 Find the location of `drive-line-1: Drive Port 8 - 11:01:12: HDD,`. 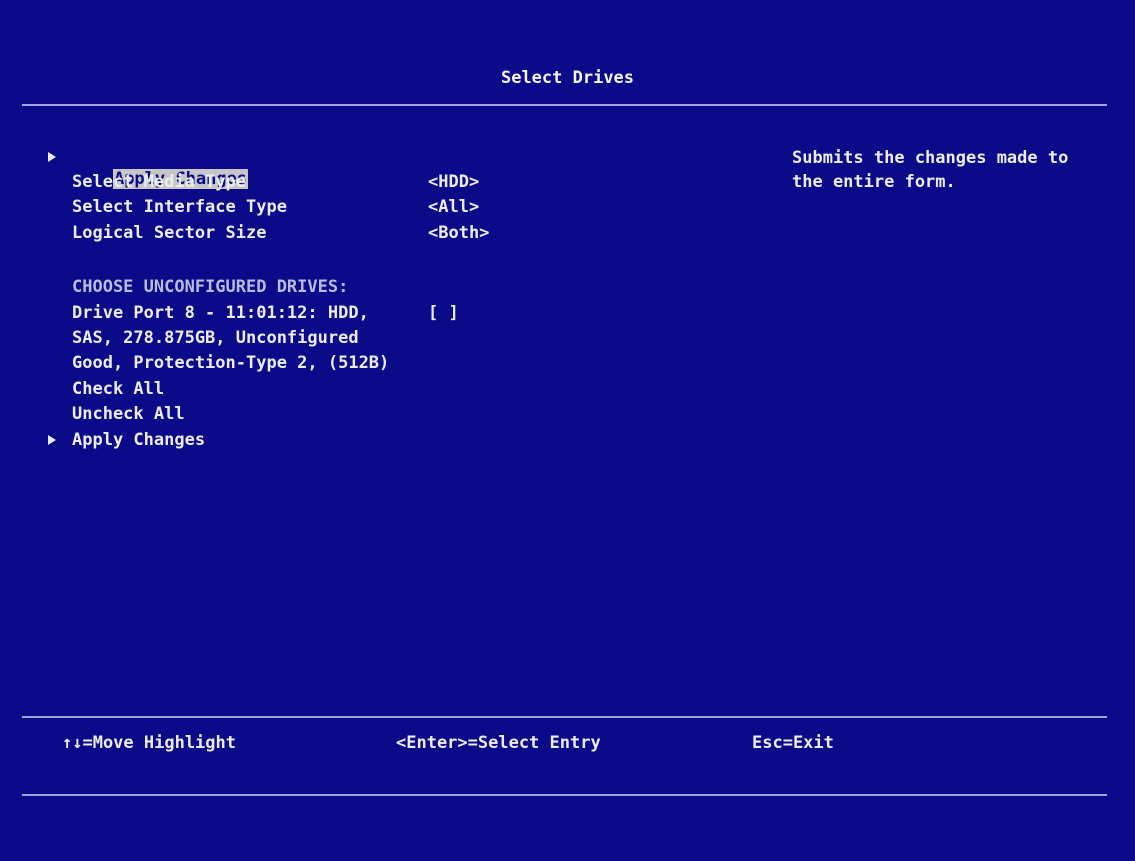

drive-line-1: Drive Port 8 - 11:01:12: HDD, is located at coordinates (220, 313).